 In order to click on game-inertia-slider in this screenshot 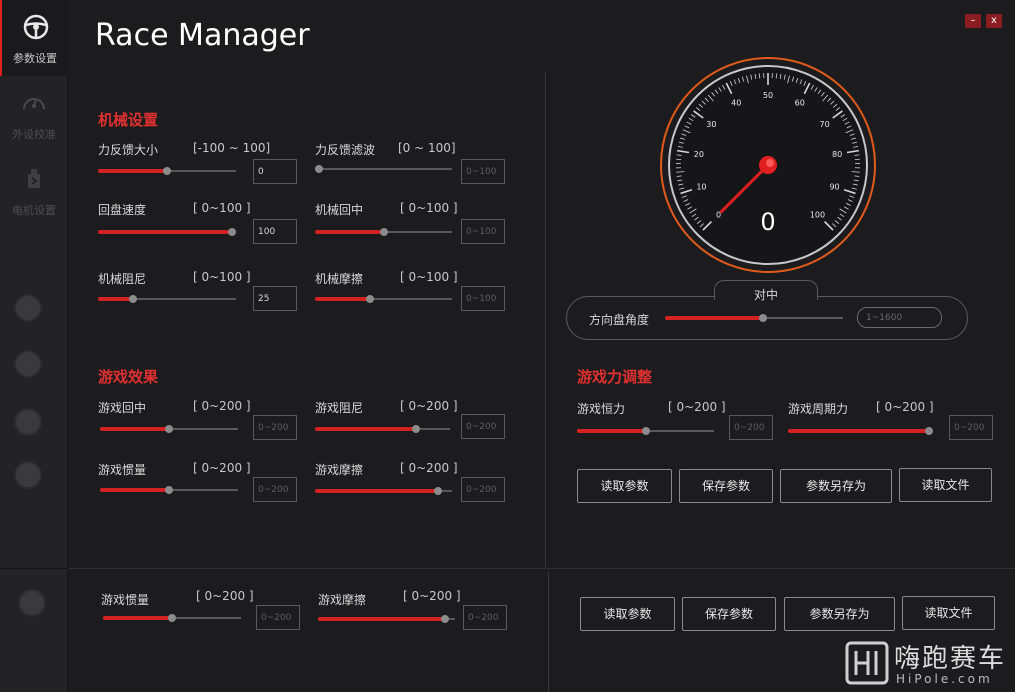, I will do `click(169, 490)`.